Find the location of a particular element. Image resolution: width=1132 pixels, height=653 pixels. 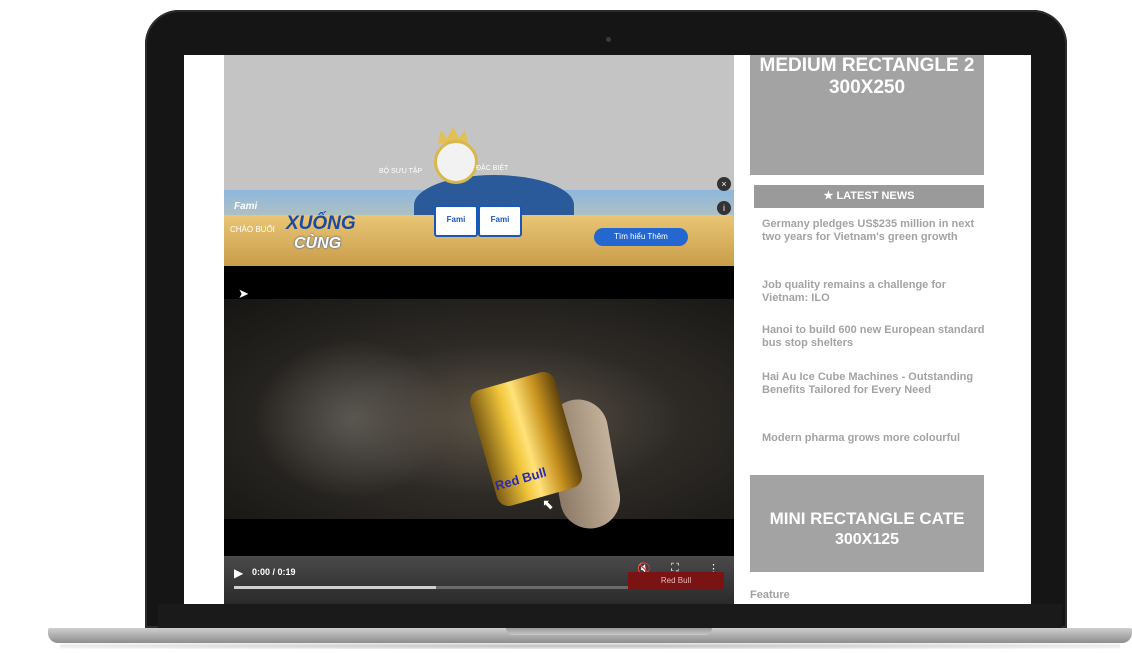

laptop-notch is located at coordinates (609, 631).